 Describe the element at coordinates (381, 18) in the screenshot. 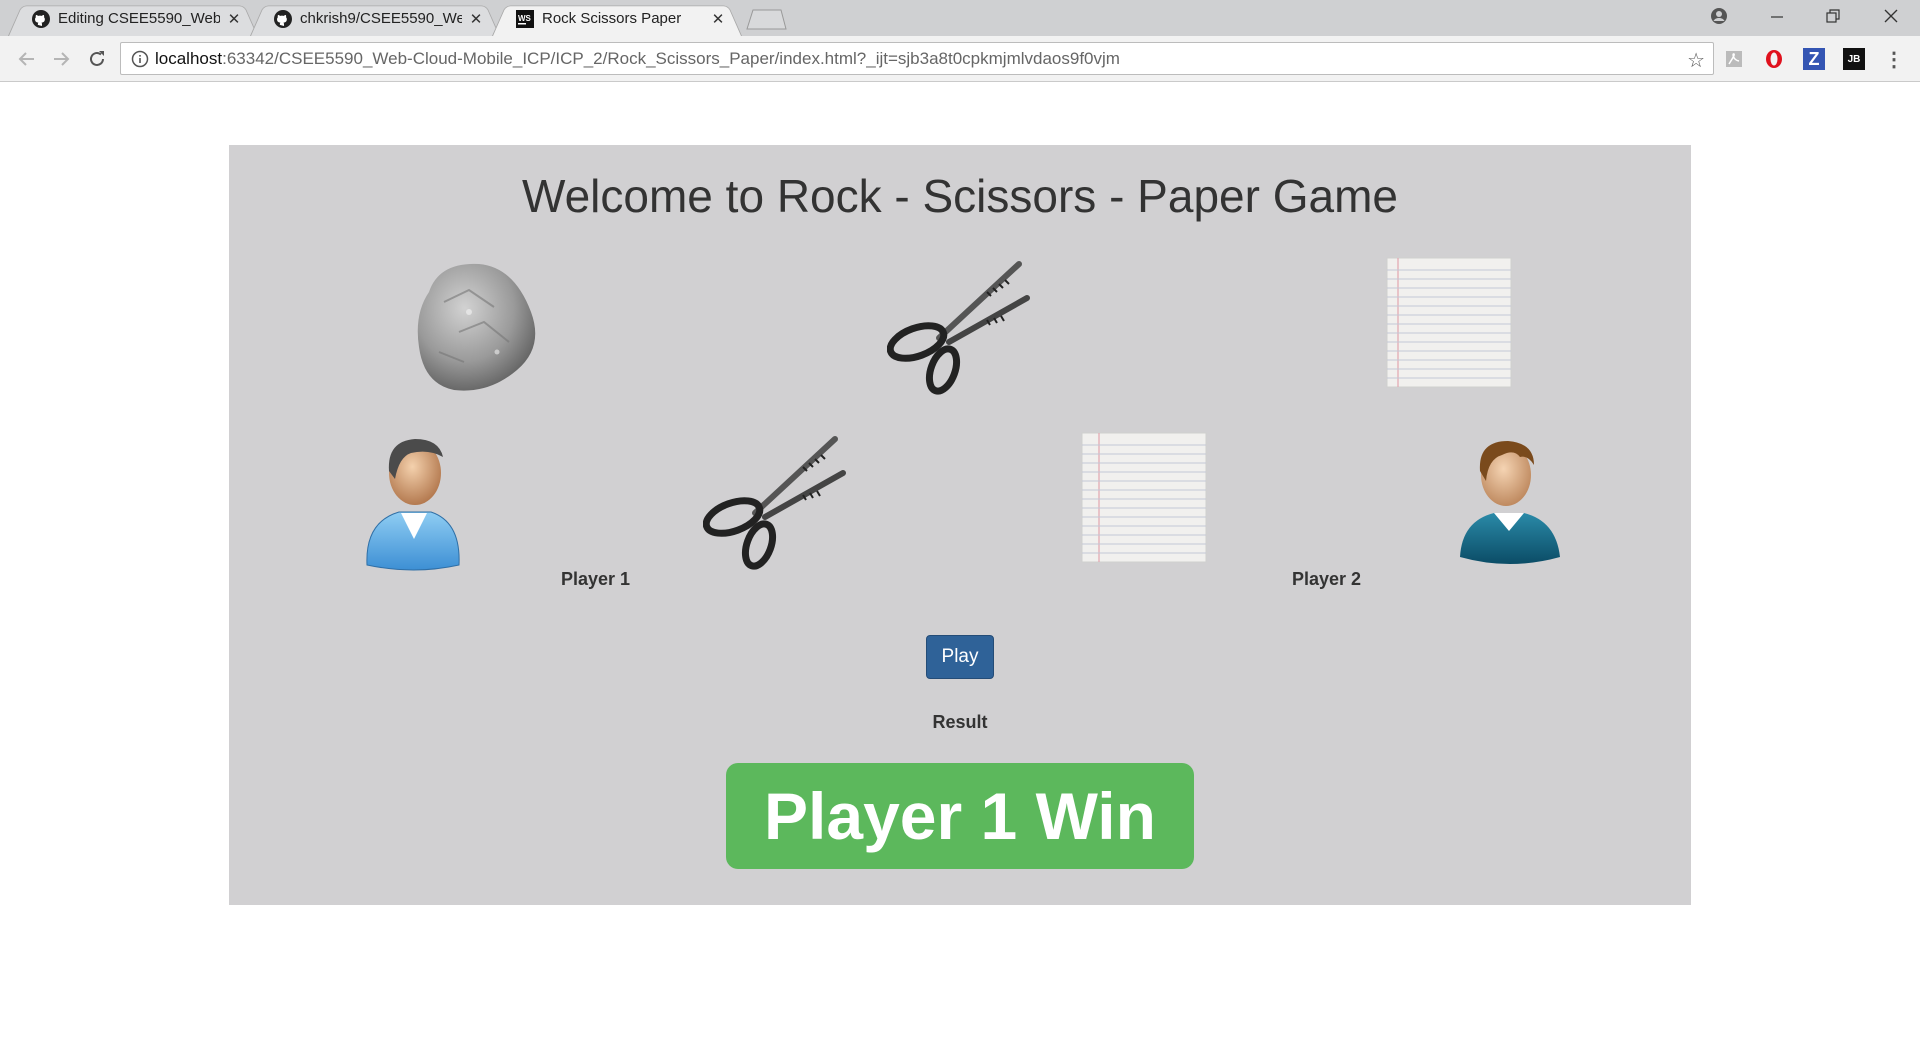

I see `tab-title: chkrish9/CSEE5590_Web-` at that location.